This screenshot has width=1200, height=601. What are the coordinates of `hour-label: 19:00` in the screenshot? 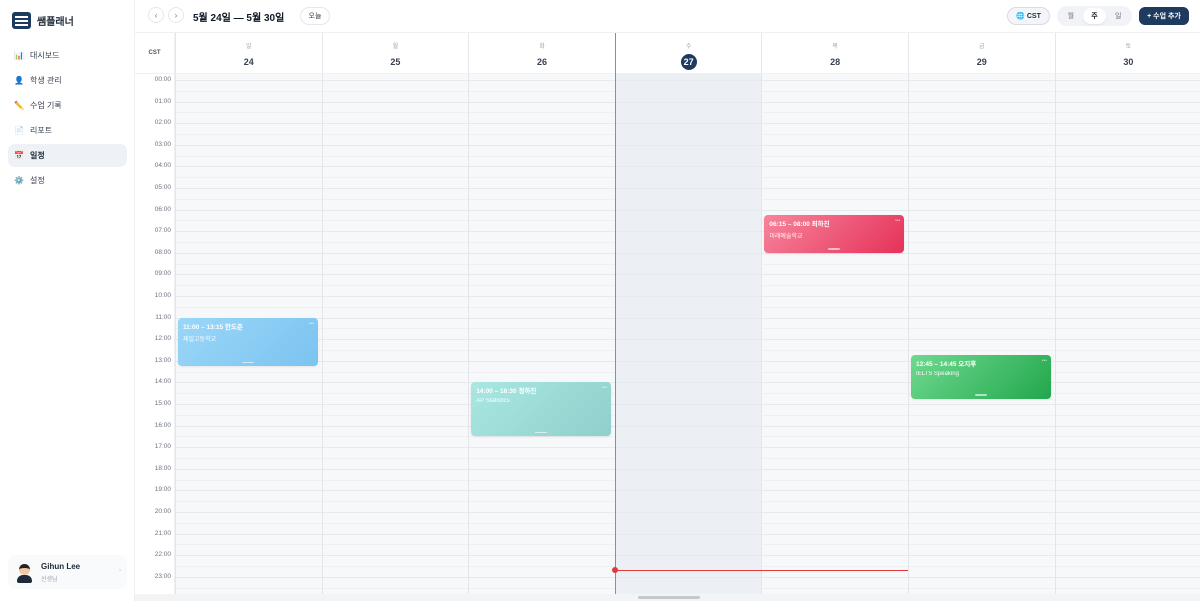 It's located at (162, 490).